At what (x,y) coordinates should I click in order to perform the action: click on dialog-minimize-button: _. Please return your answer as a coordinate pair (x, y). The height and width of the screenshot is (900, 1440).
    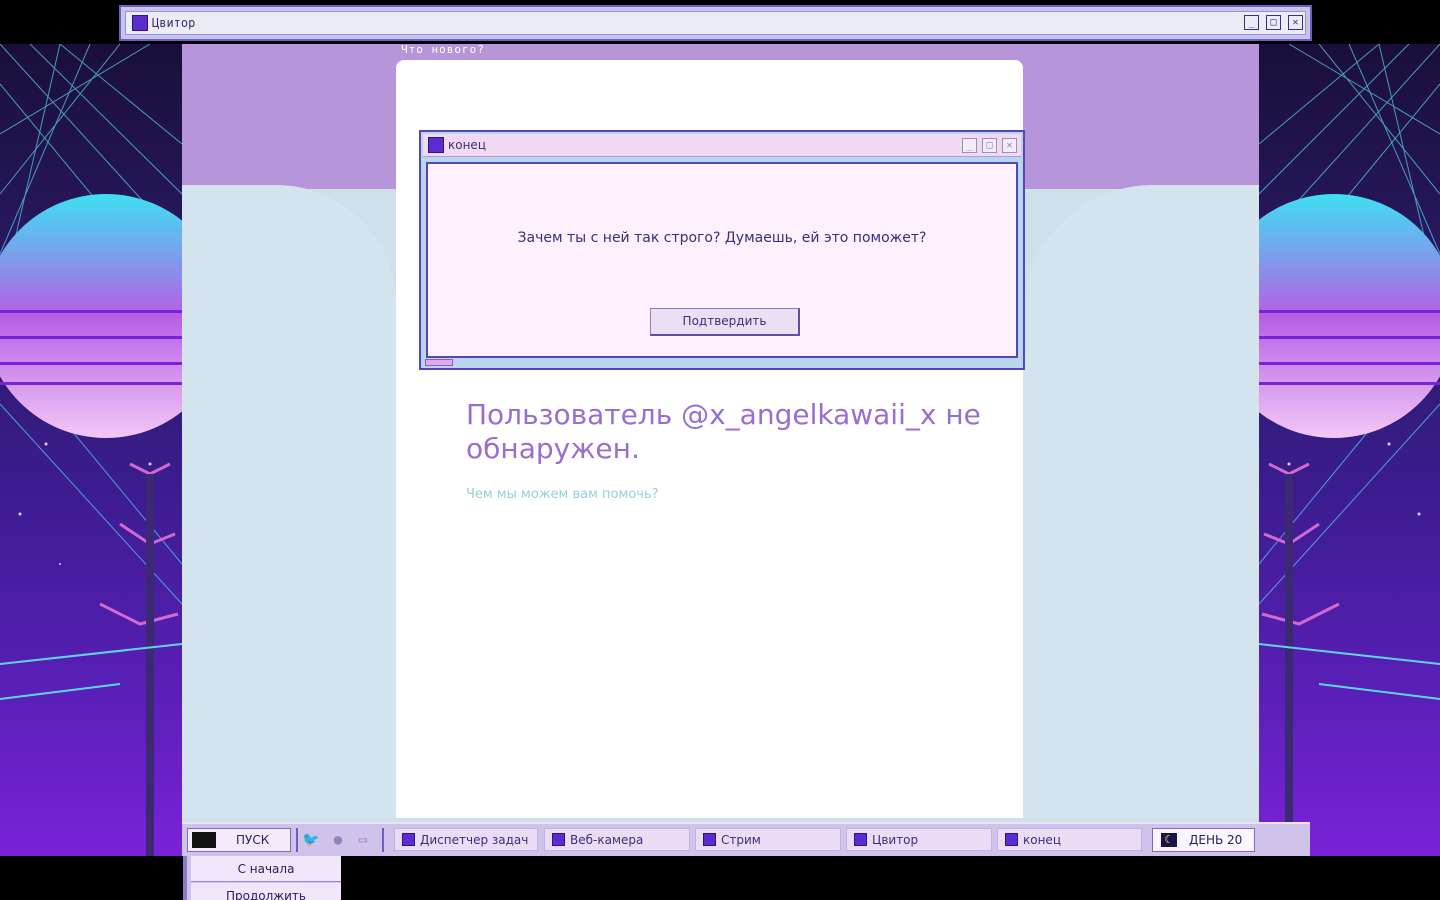
    Looking at the image, I should click on (969, 145).